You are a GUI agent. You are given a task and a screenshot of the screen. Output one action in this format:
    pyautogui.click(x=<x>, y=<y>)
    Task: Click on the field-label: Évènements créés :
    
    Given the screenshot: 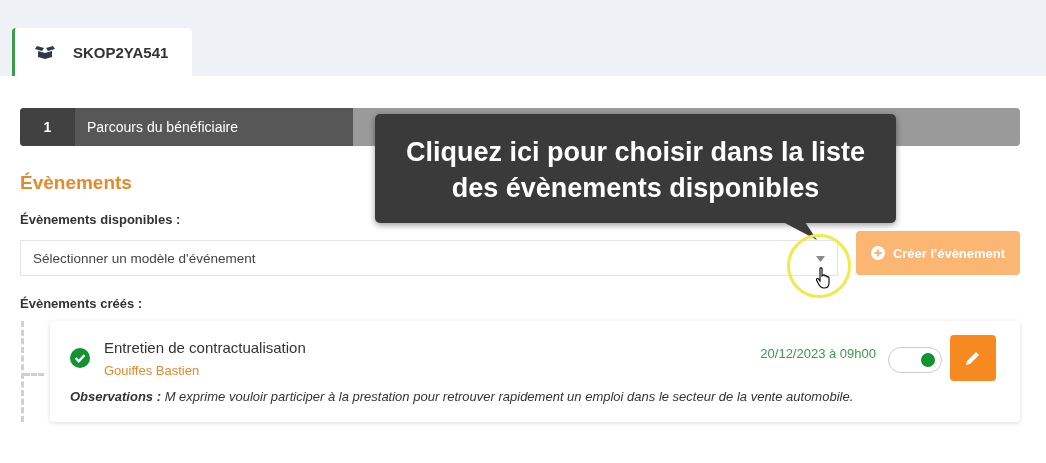 What is the action you would take?
    pyautogui.click(x=82, y=303)
    